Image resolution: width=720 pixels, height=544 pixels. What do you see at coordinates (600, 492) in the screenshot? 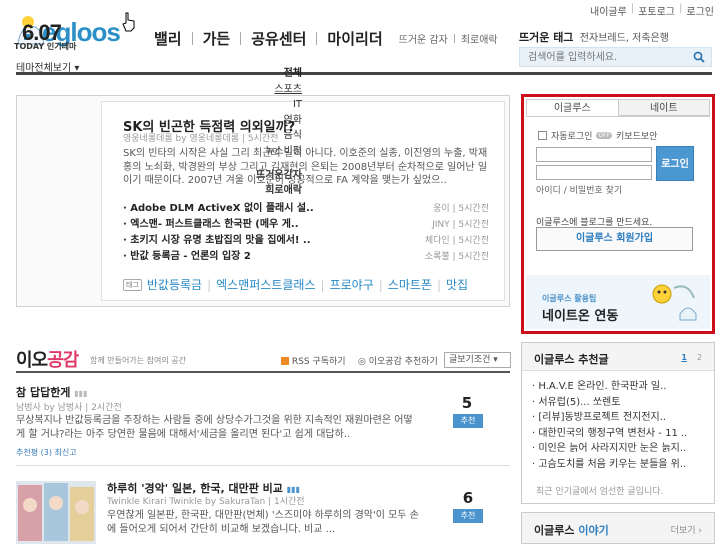
I see `recommend-footer: 최근 인기글에서 엄선한 글입니다.` at bounding box center [600, 492].